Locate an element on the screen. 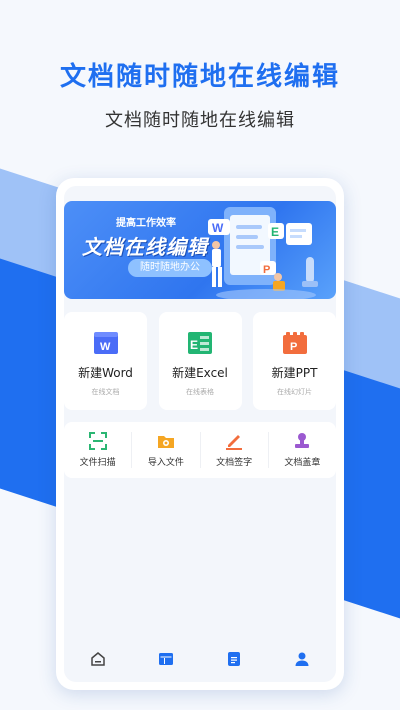  banner-illustration-icon: W E P is located at coordinates (263, 253).